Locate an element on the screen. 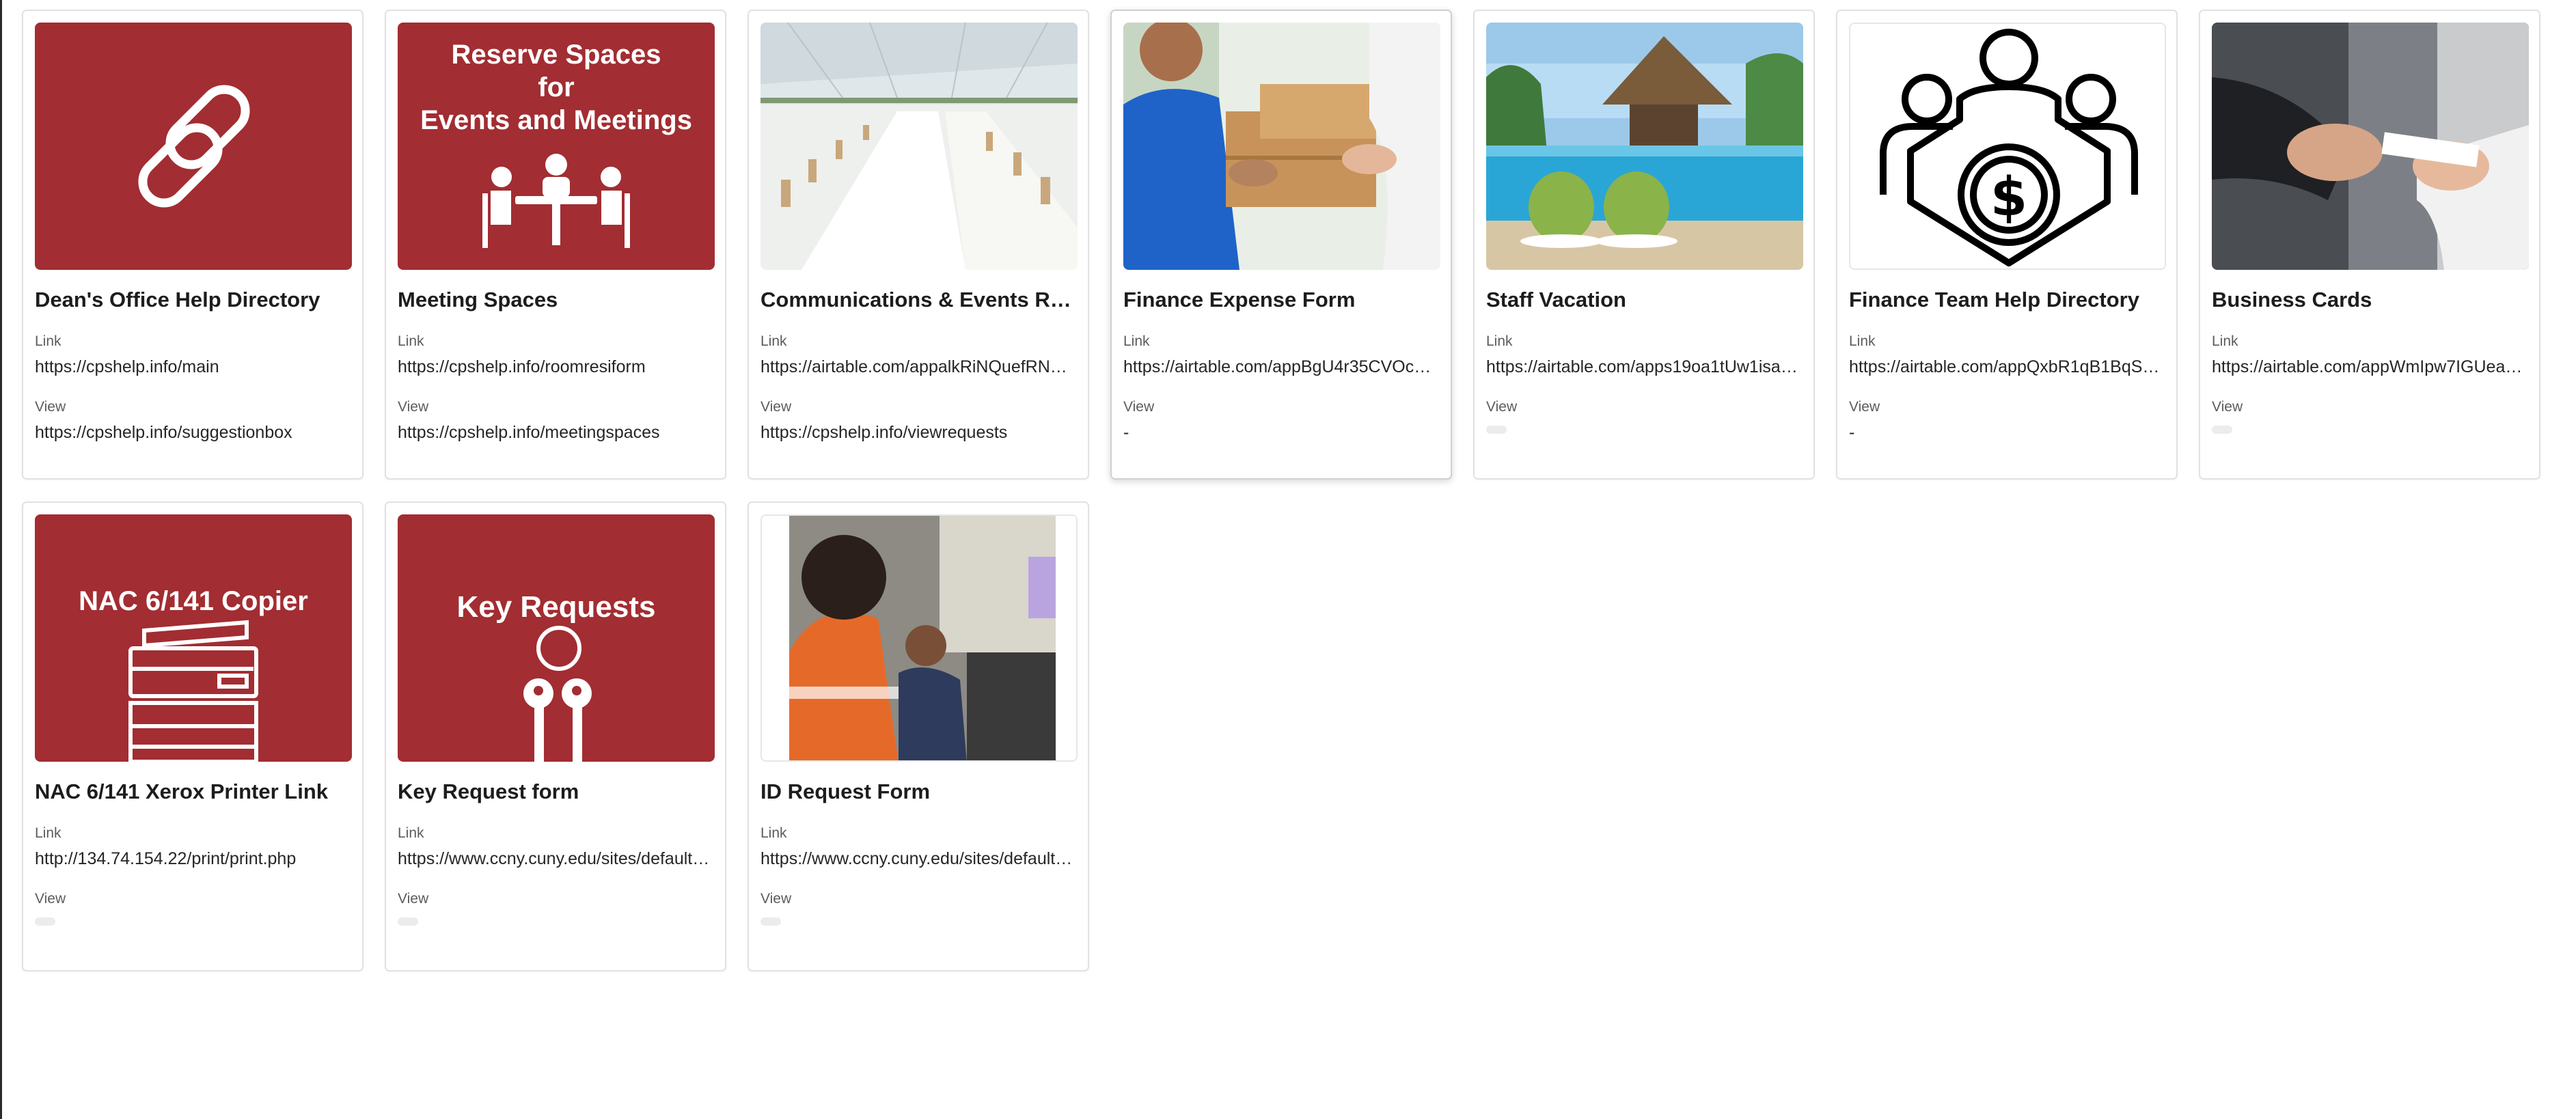 The height and width of the screenshot is (1119, 2576). window-edge is located at coordinates (1, 559).